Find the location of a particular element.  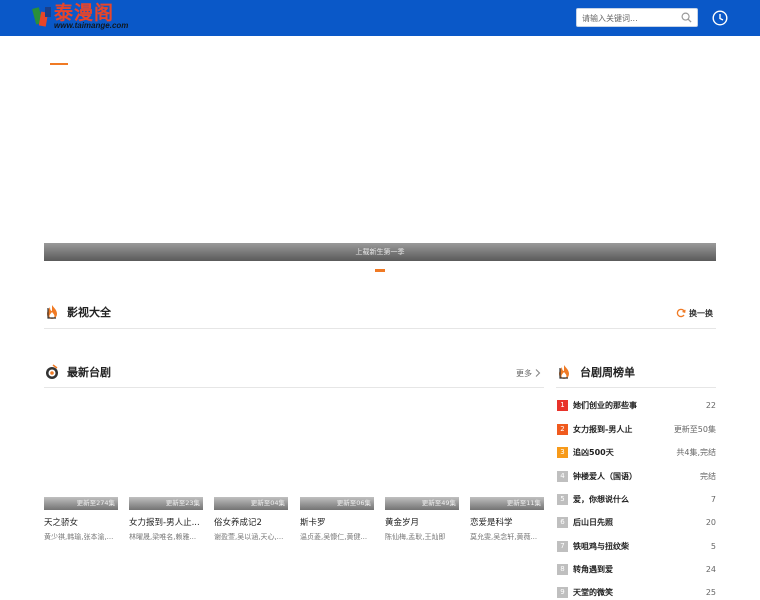

rank-number: 4 is located at coordinates (562, 476).